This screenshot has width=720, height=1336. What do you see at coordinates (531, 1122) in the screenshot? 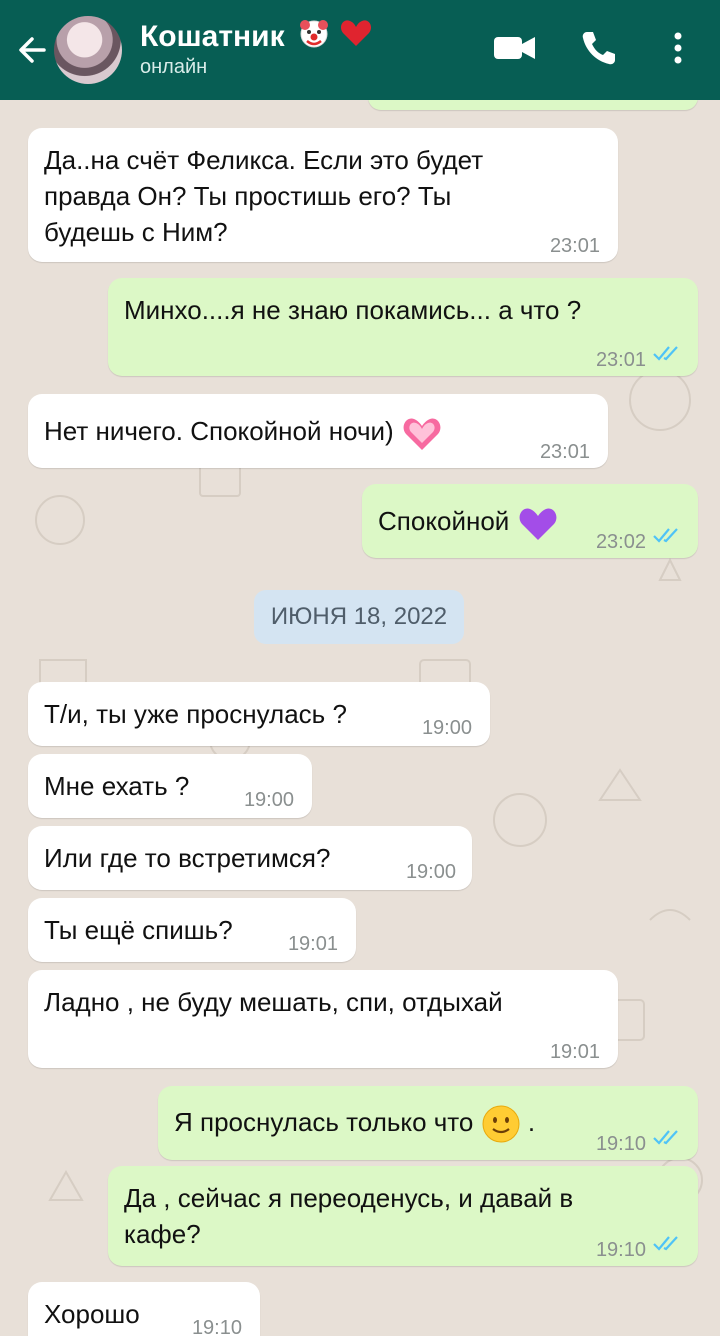
I see `message-suffix: .` at bounding box center [531, 1122].